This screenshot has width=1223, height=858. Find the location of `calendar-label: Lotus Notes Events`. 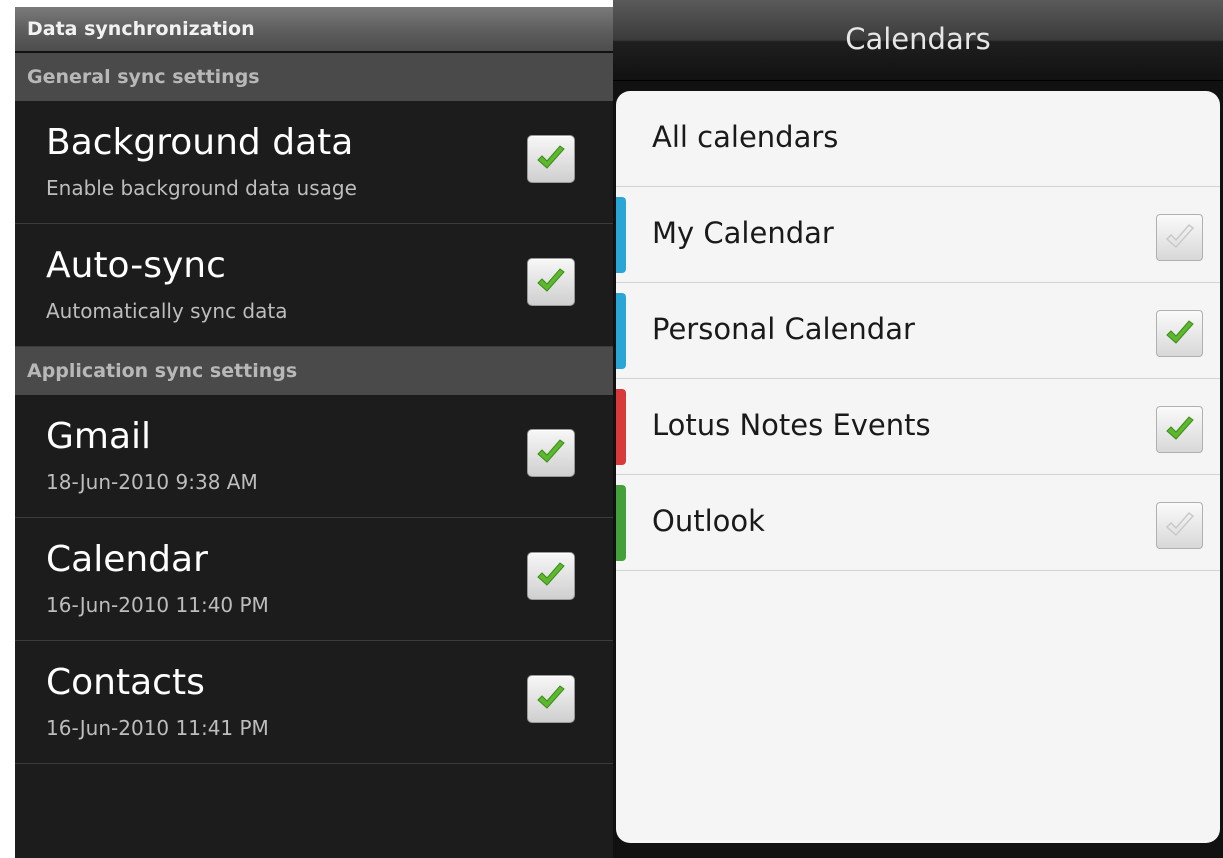

calendar-label: Lotus Notes Events is located at coordinates (791, 425).